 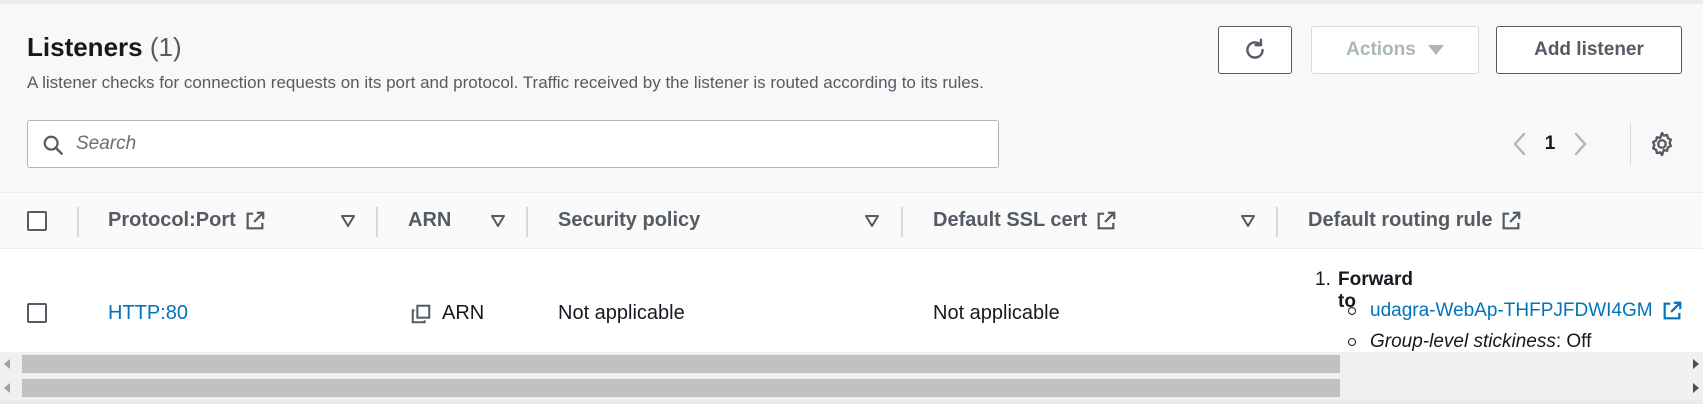 I want to click on add-listener-label: Add listener, so click(x=1589, y=49).